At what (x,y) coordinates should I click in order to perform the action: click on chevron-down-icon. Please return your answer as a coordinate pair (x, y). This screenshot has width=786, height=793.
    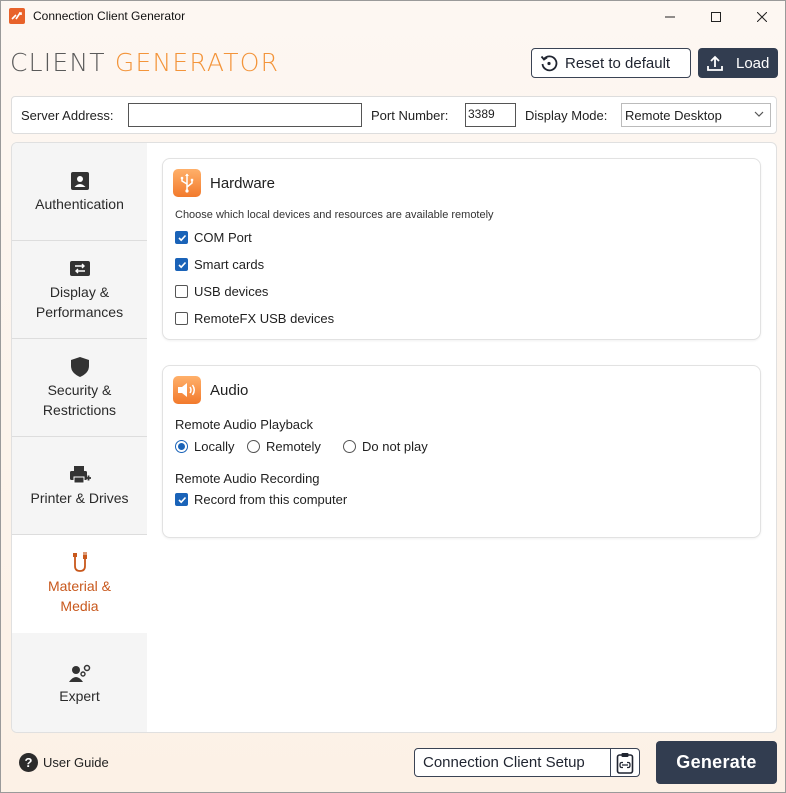
    Looking at the image, I should click on (759, 115).